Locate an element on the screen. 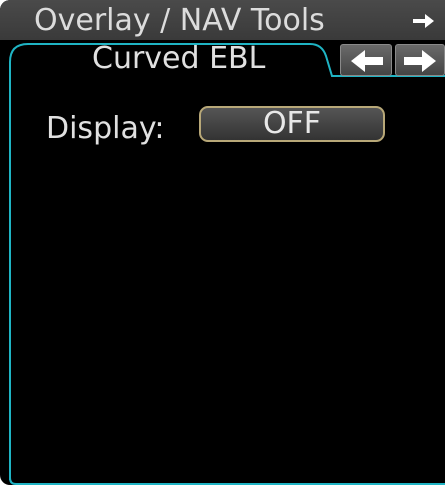 The image size is (445, 485). next-page-button is located at coordinates (420, 60).